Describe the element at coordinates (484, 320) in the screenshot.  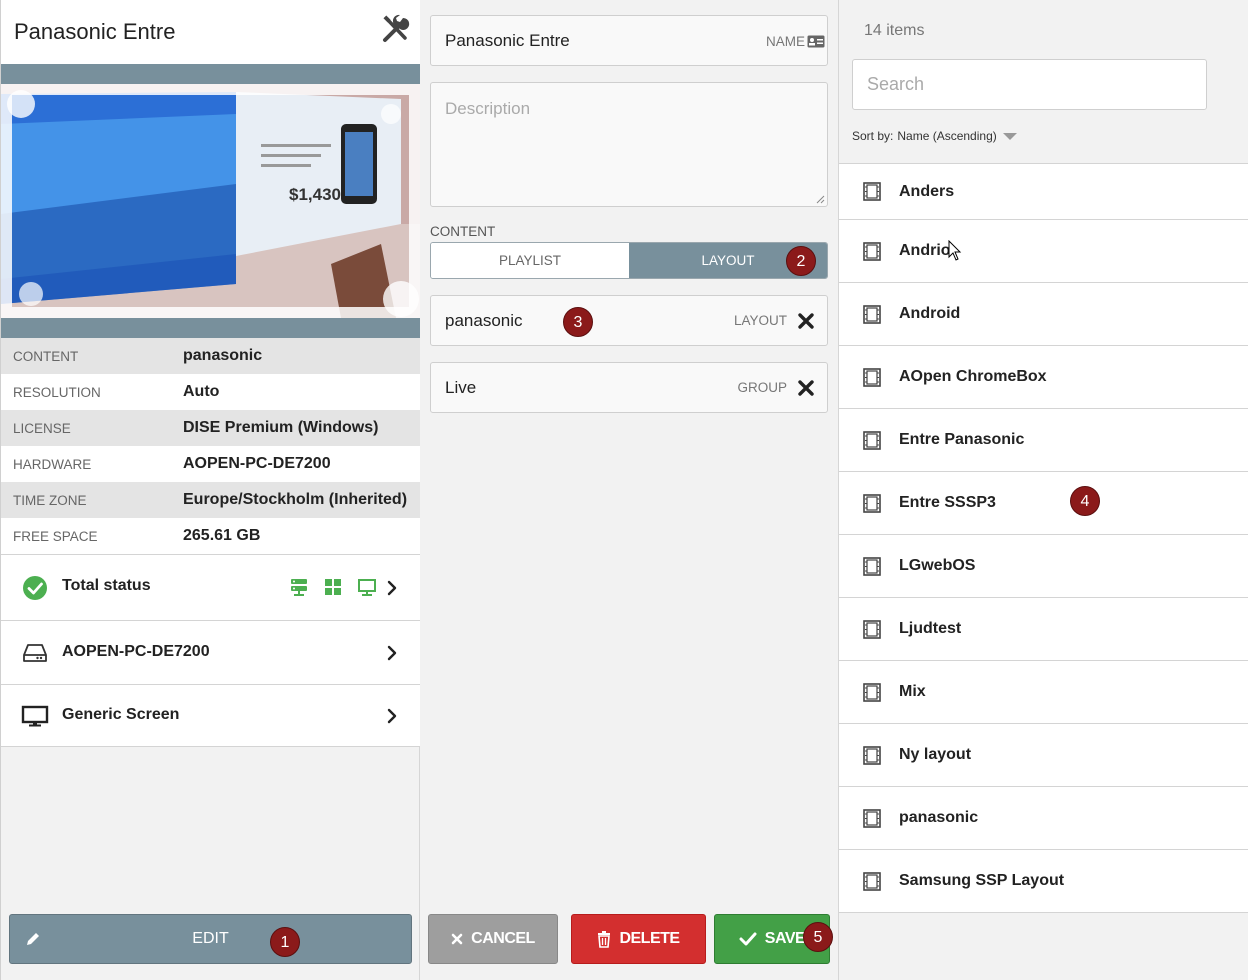
I see `layout-selection-value: panasonic` at that location.